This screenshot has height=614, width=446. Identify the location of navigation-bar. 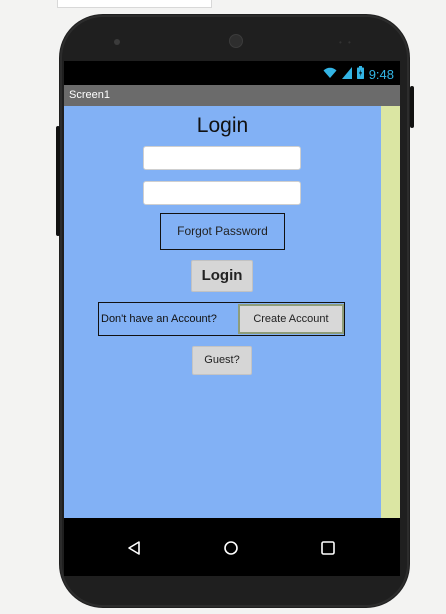
(232, 547).